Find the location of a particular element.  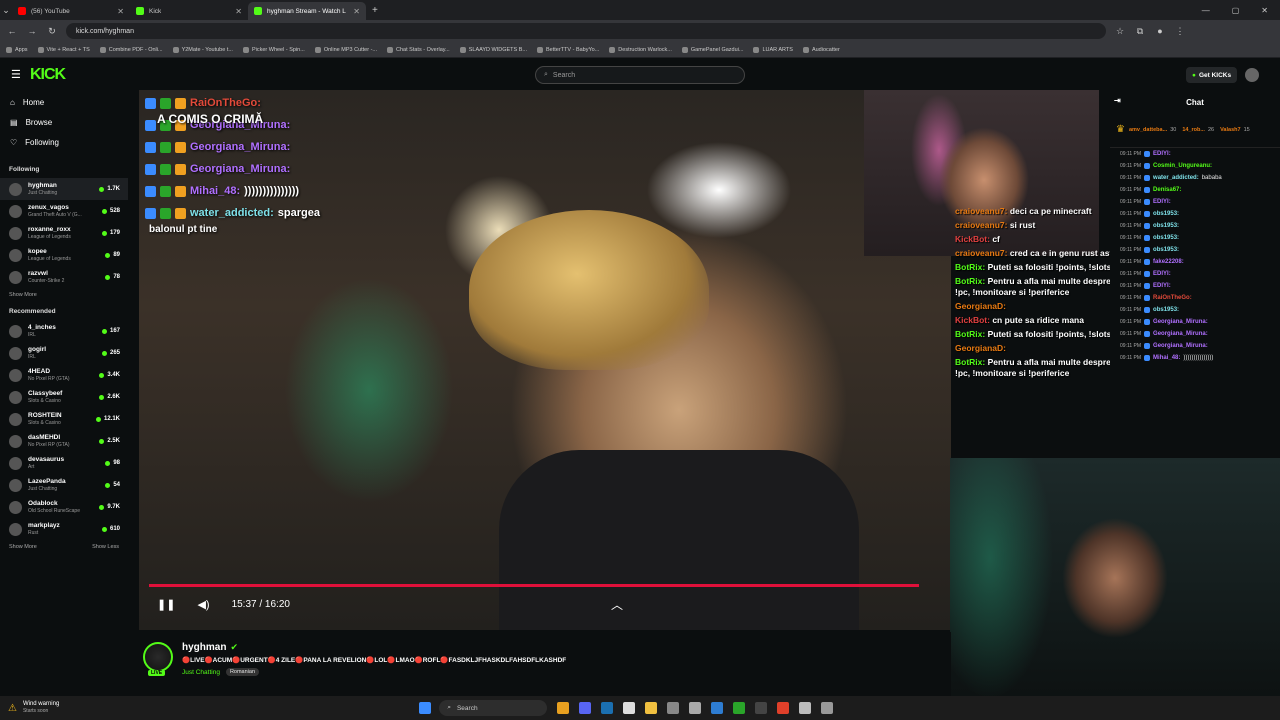

sidebar-channel-kopee: kopee League of Legends 89 is located at coordinates (64, 255).